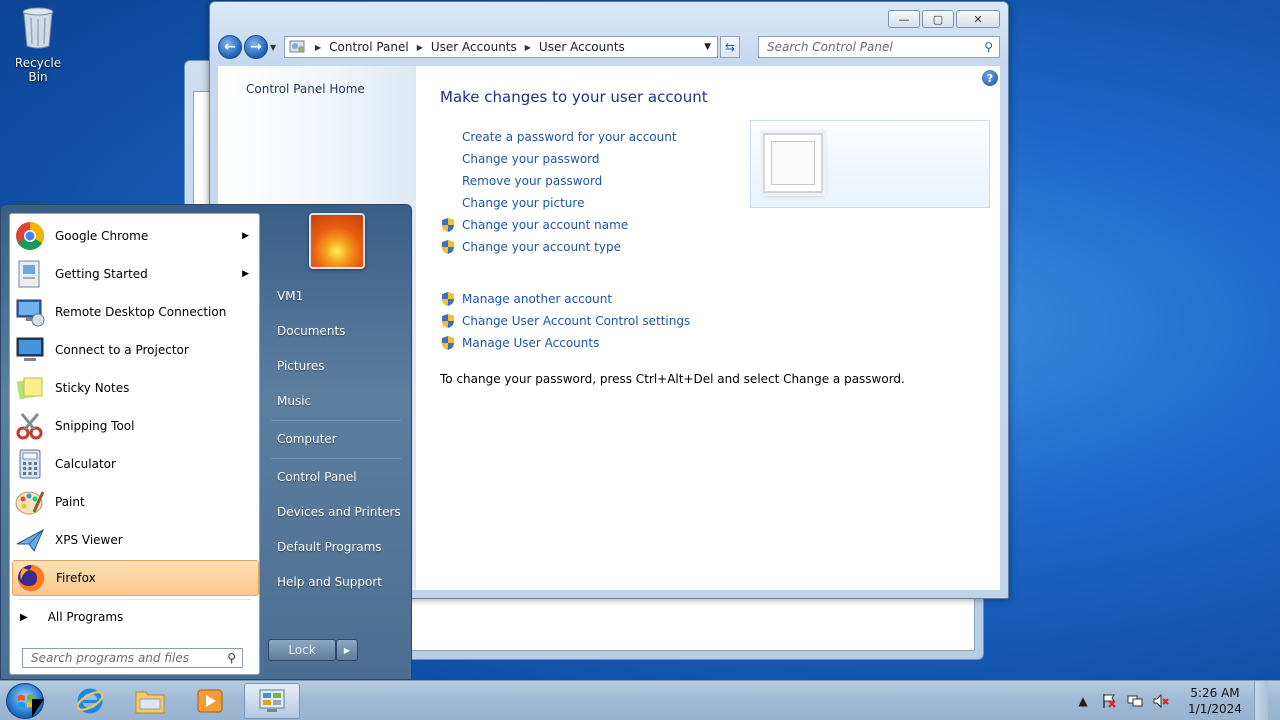  What do you see at coordinates (38, 45) in the screenshot?
I see `recycle-bin: Recycle Bin` at bounding box center [38, 45].